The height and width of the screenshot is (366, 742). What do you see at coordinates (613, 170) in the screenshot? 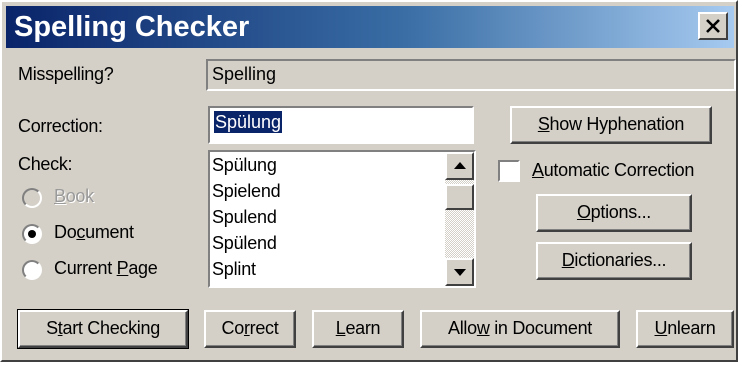
I see `automatic-correction-label: Automatic Correction` at bounding box center [613, 170].